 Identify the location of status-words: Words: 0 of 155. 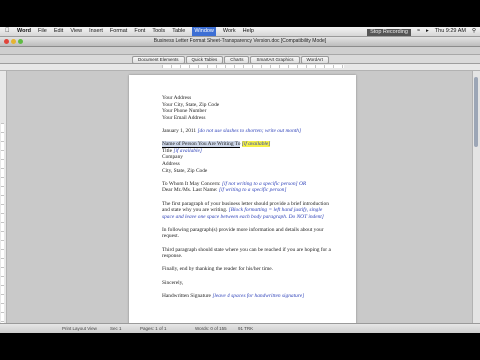
(211, 328).